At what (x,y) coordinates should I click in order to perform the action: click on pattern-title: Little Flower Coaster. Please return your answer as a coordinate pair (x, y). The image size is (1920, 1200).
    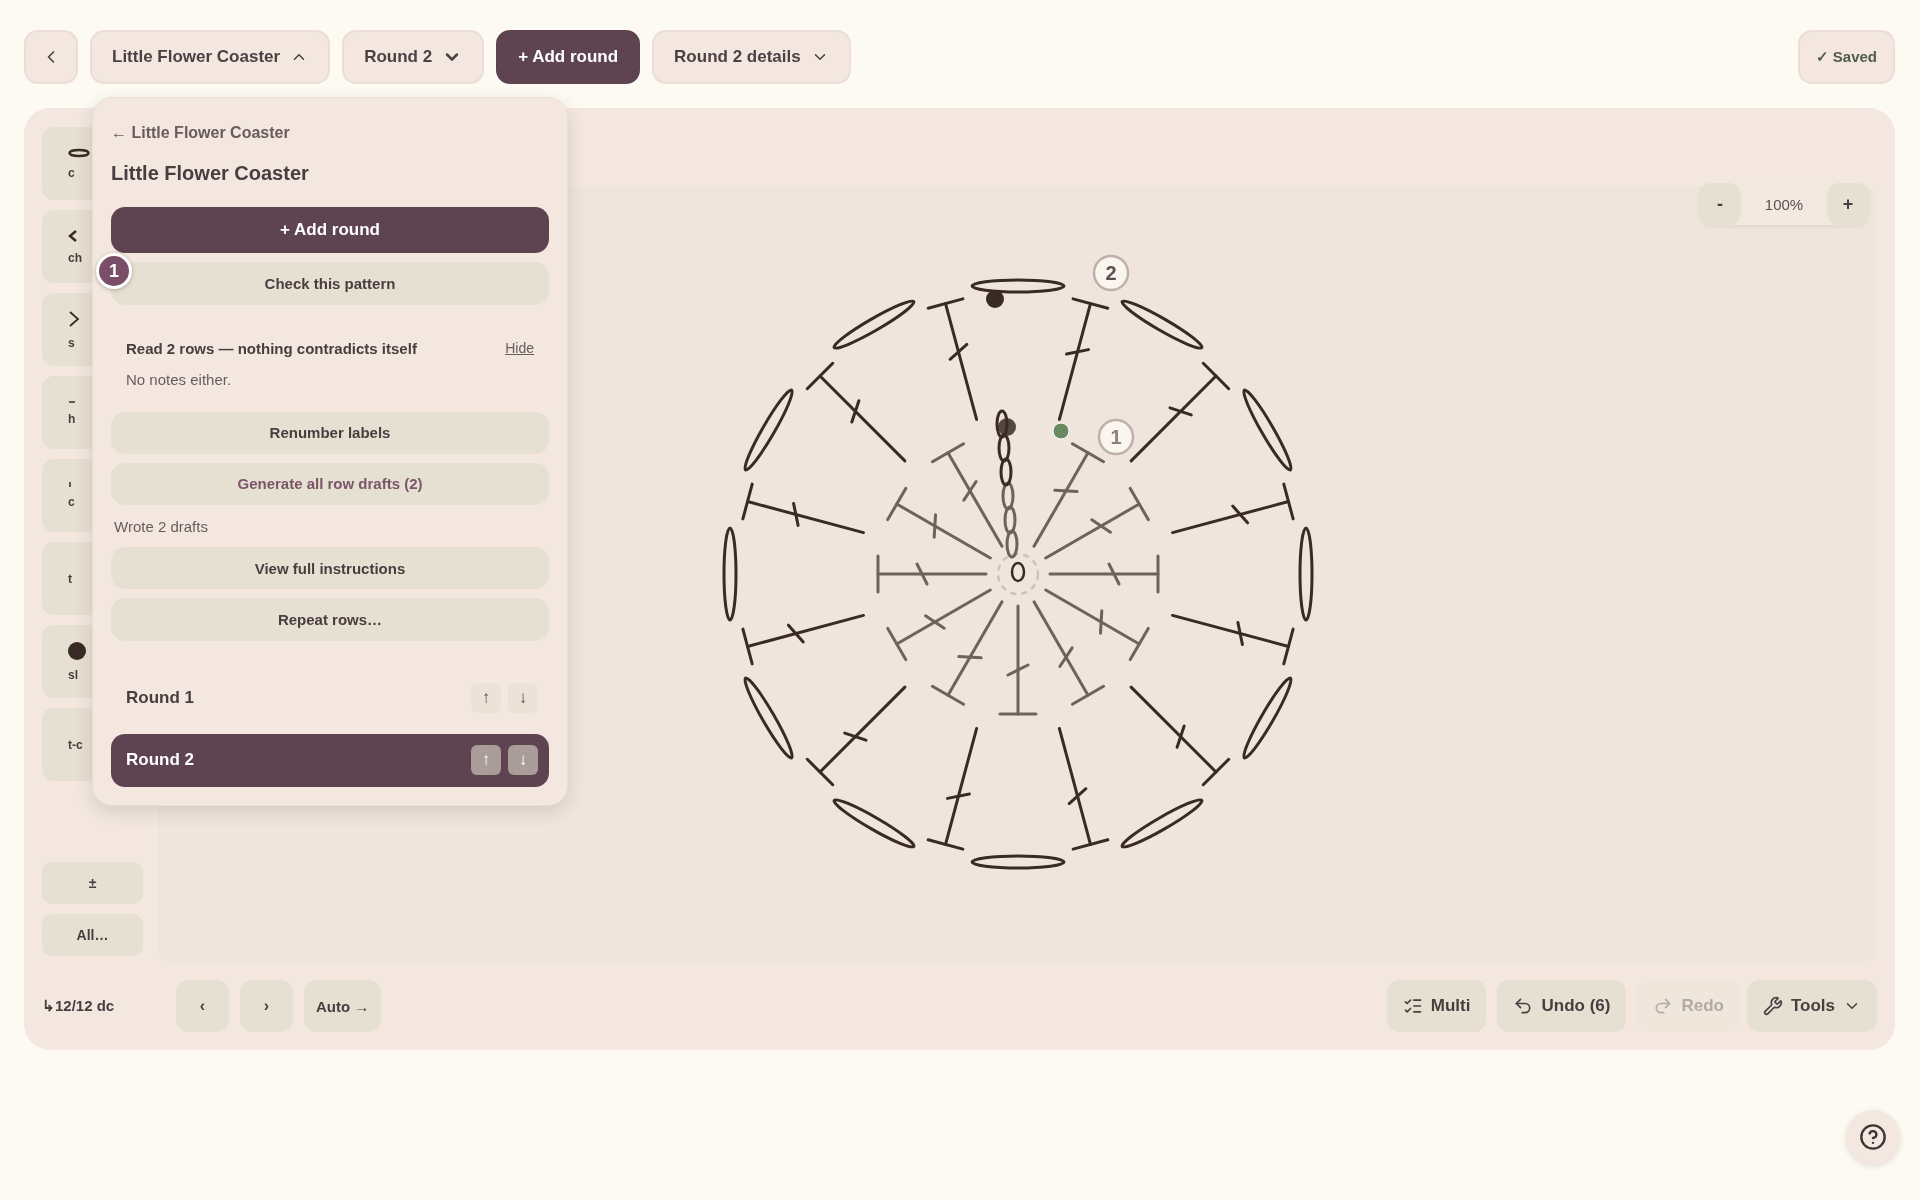
    Looking at the image, I should click on (210, 173).